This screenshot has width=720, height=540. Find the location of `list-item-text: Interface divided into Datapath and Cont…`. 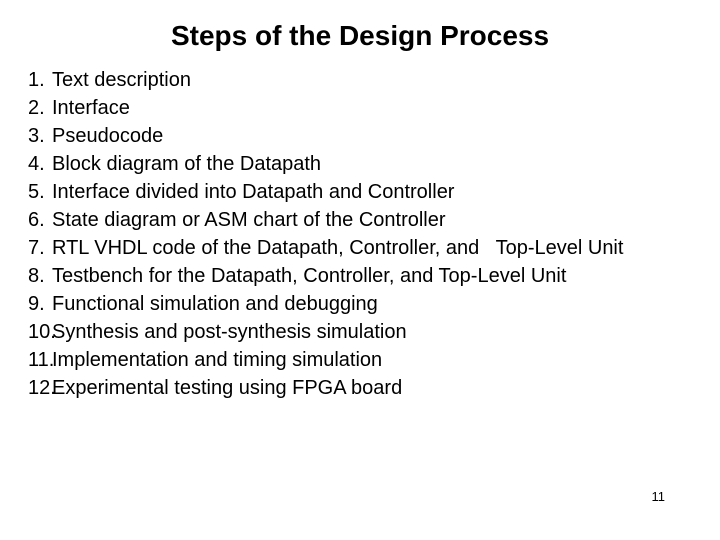

list-item-text: Interface divided into Datapath and Cont… is located at coordinates (253, 192).